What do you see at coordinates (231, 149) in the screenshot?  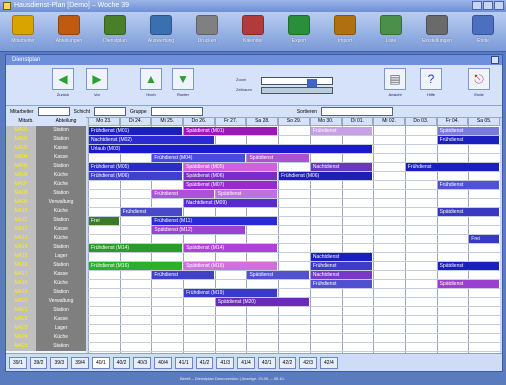 I see `shift-block: Urlaub (M03)` at bounding box center [231, 149].